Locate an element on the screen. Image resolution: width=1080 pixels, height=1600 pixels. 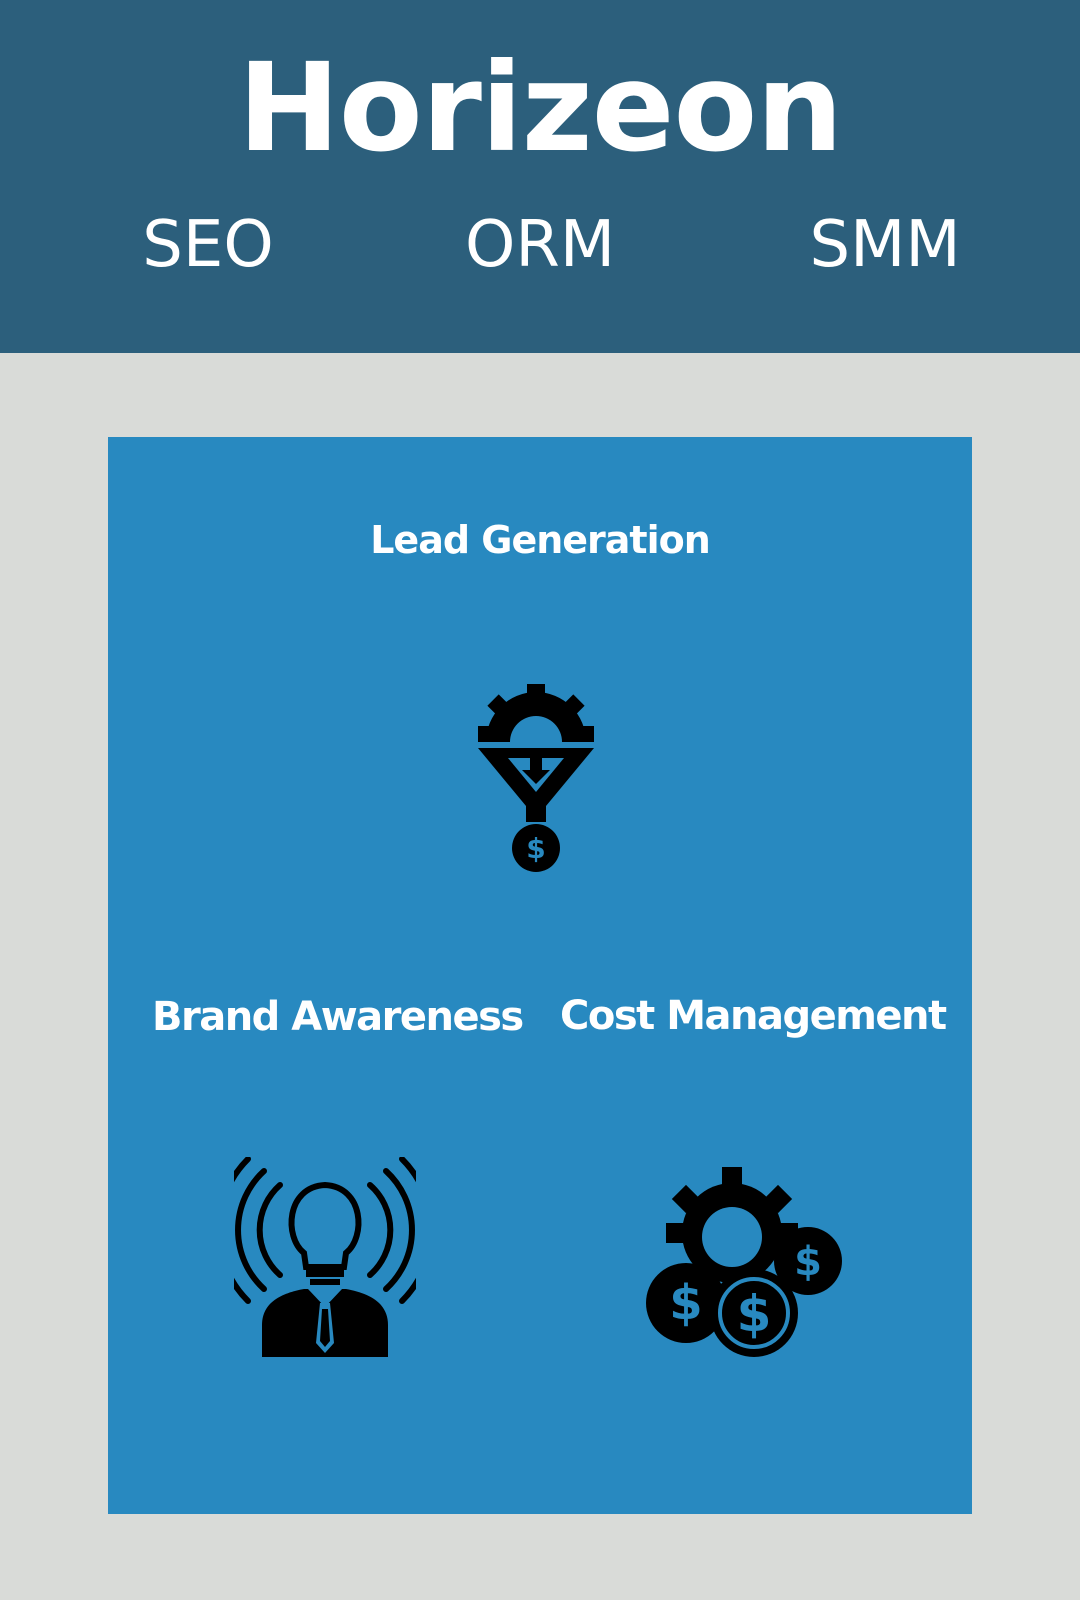
gear-coins-icon: $ $ $ is located at coordinates (744, 1262).